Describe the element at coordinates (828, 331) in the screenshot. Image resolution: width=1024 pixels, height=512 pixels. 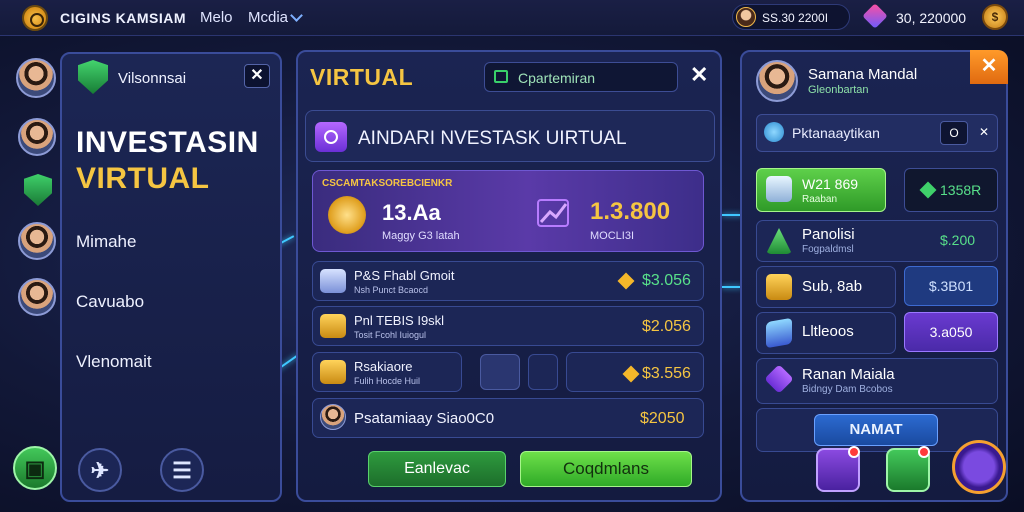
I see `asset-title: Lltleoos` at that location.